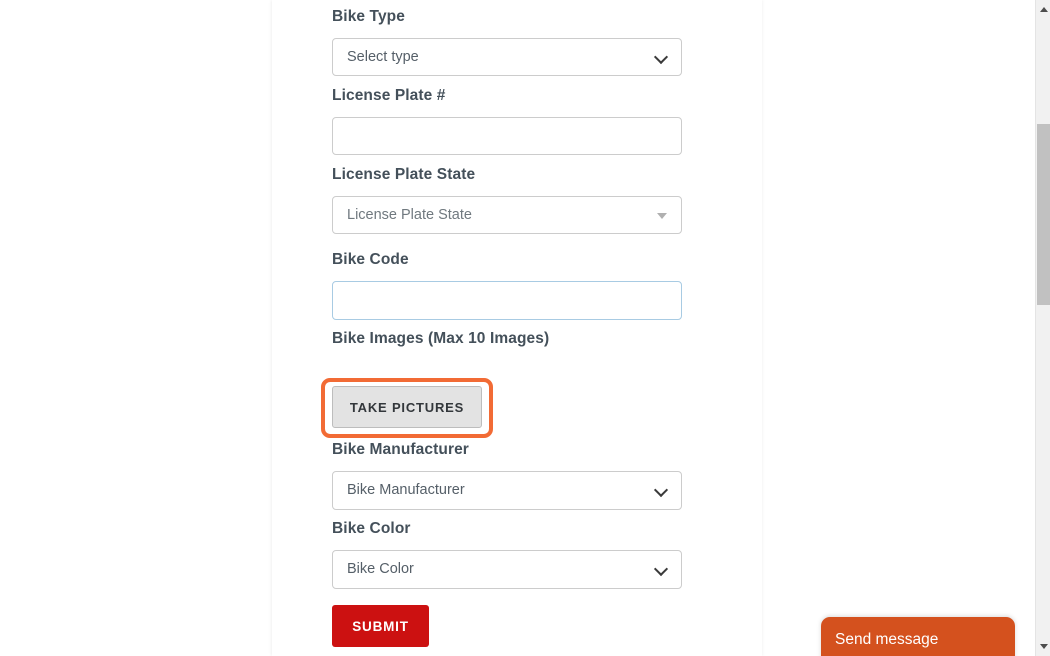 The width and height of the screenshot is (1050, 656). What do you see at coordinates (371, 528) in the screenshot?
I see `label-bike-color: Bike Color` at bounding box center [371, 528].